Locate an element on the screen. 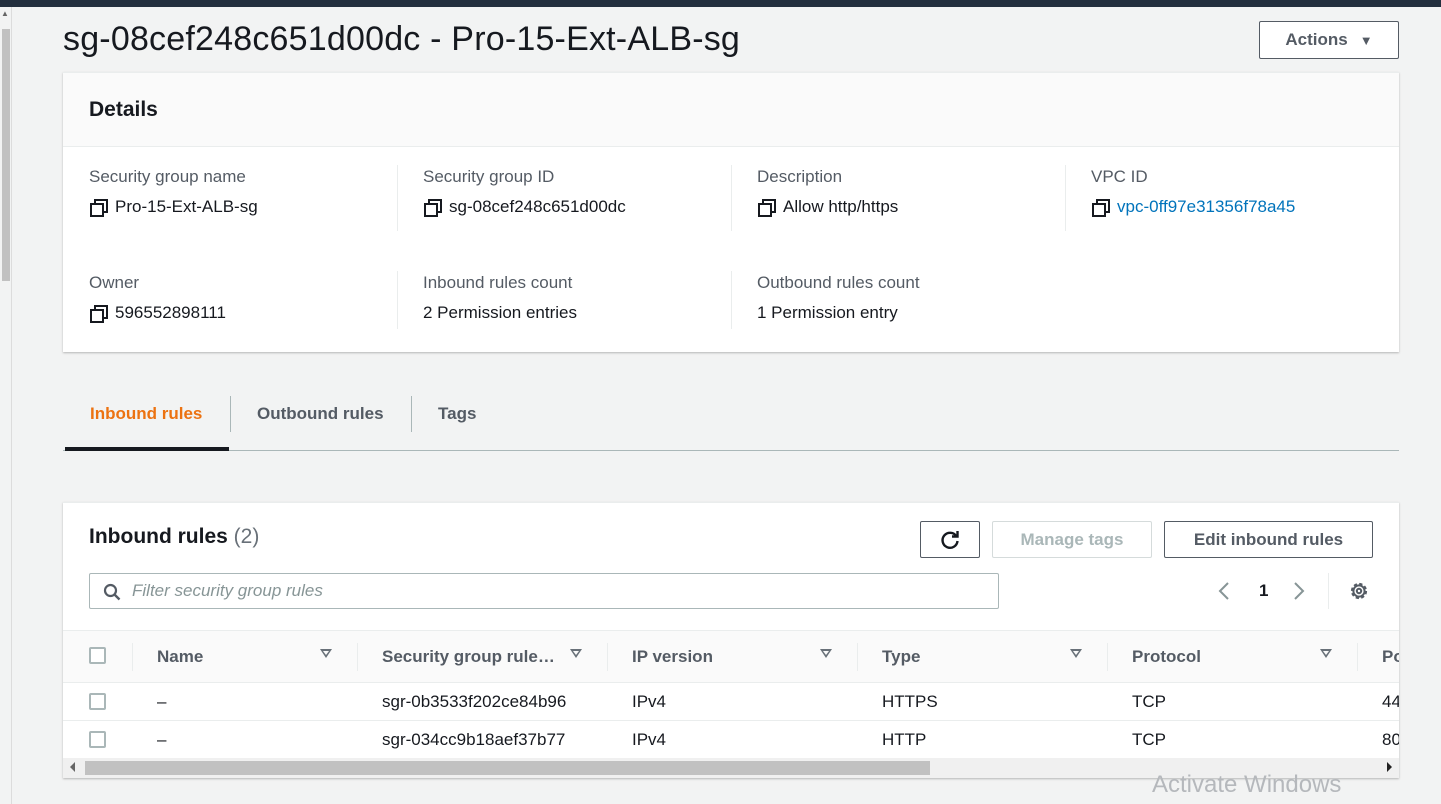  field-label: Security group ID is located at coordinates (489, 176).